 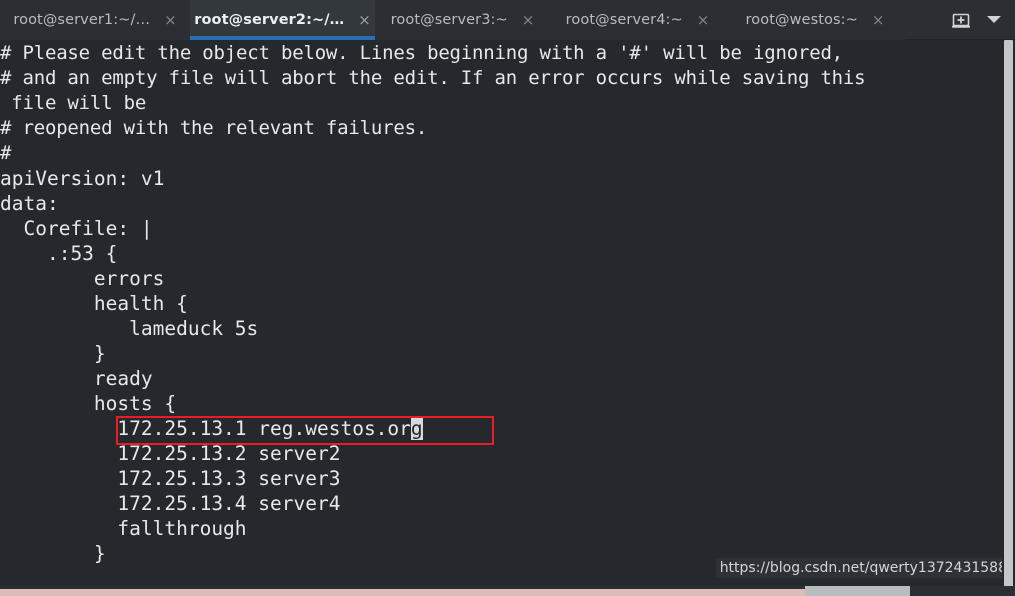 What do you see at coordinates (82, 278) in the screenshot?
I see `terminal-line: errors` at bounding box center [82, 278].